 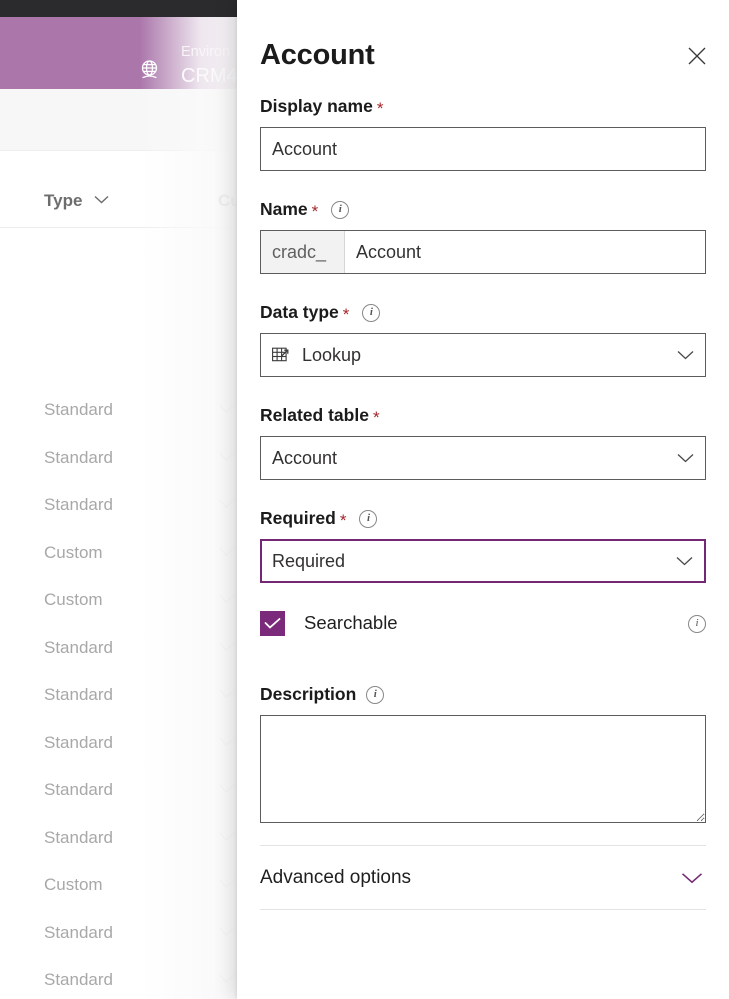 I want to click on column-header-type-label: Type, so click(x=63, y=200).